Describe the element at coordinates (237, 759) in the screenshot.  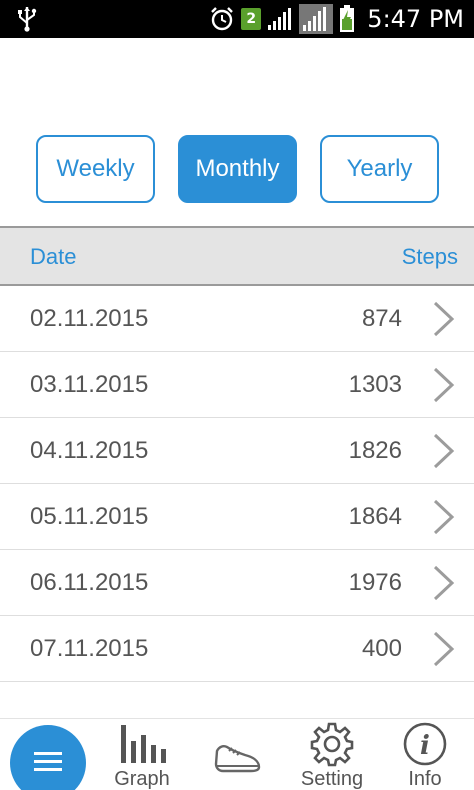
I see `shoe-icon` at that location.